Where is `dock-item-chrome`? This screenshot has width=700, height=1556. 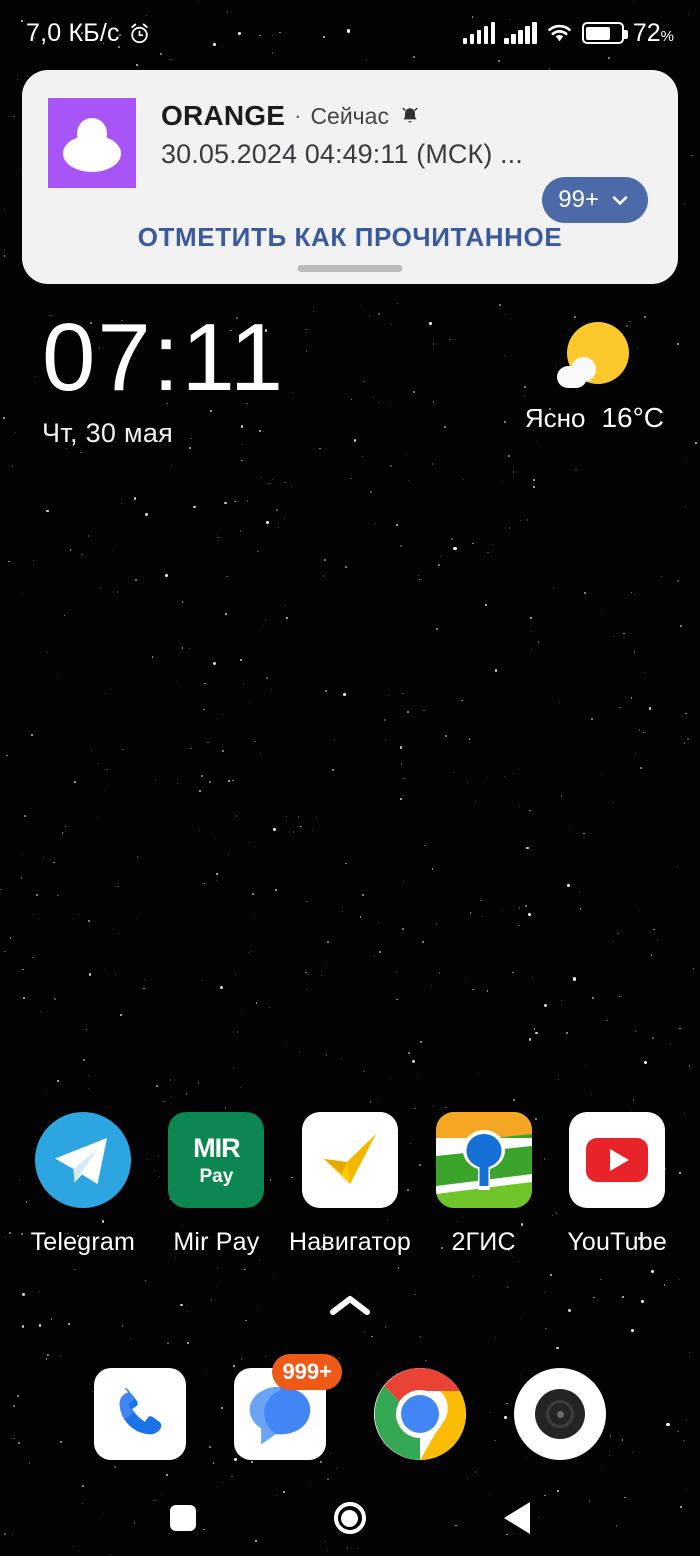
dock-item-chrome is located at coordinates (420, 1418).